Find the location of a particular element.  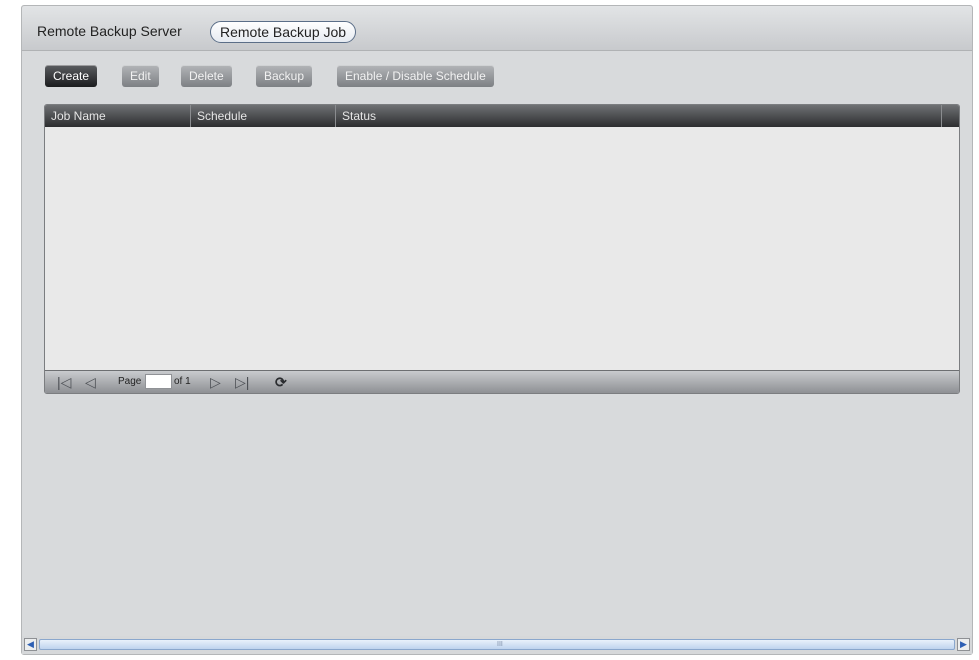

first-page-icon: |◁ is located at coordinates (64, 382).